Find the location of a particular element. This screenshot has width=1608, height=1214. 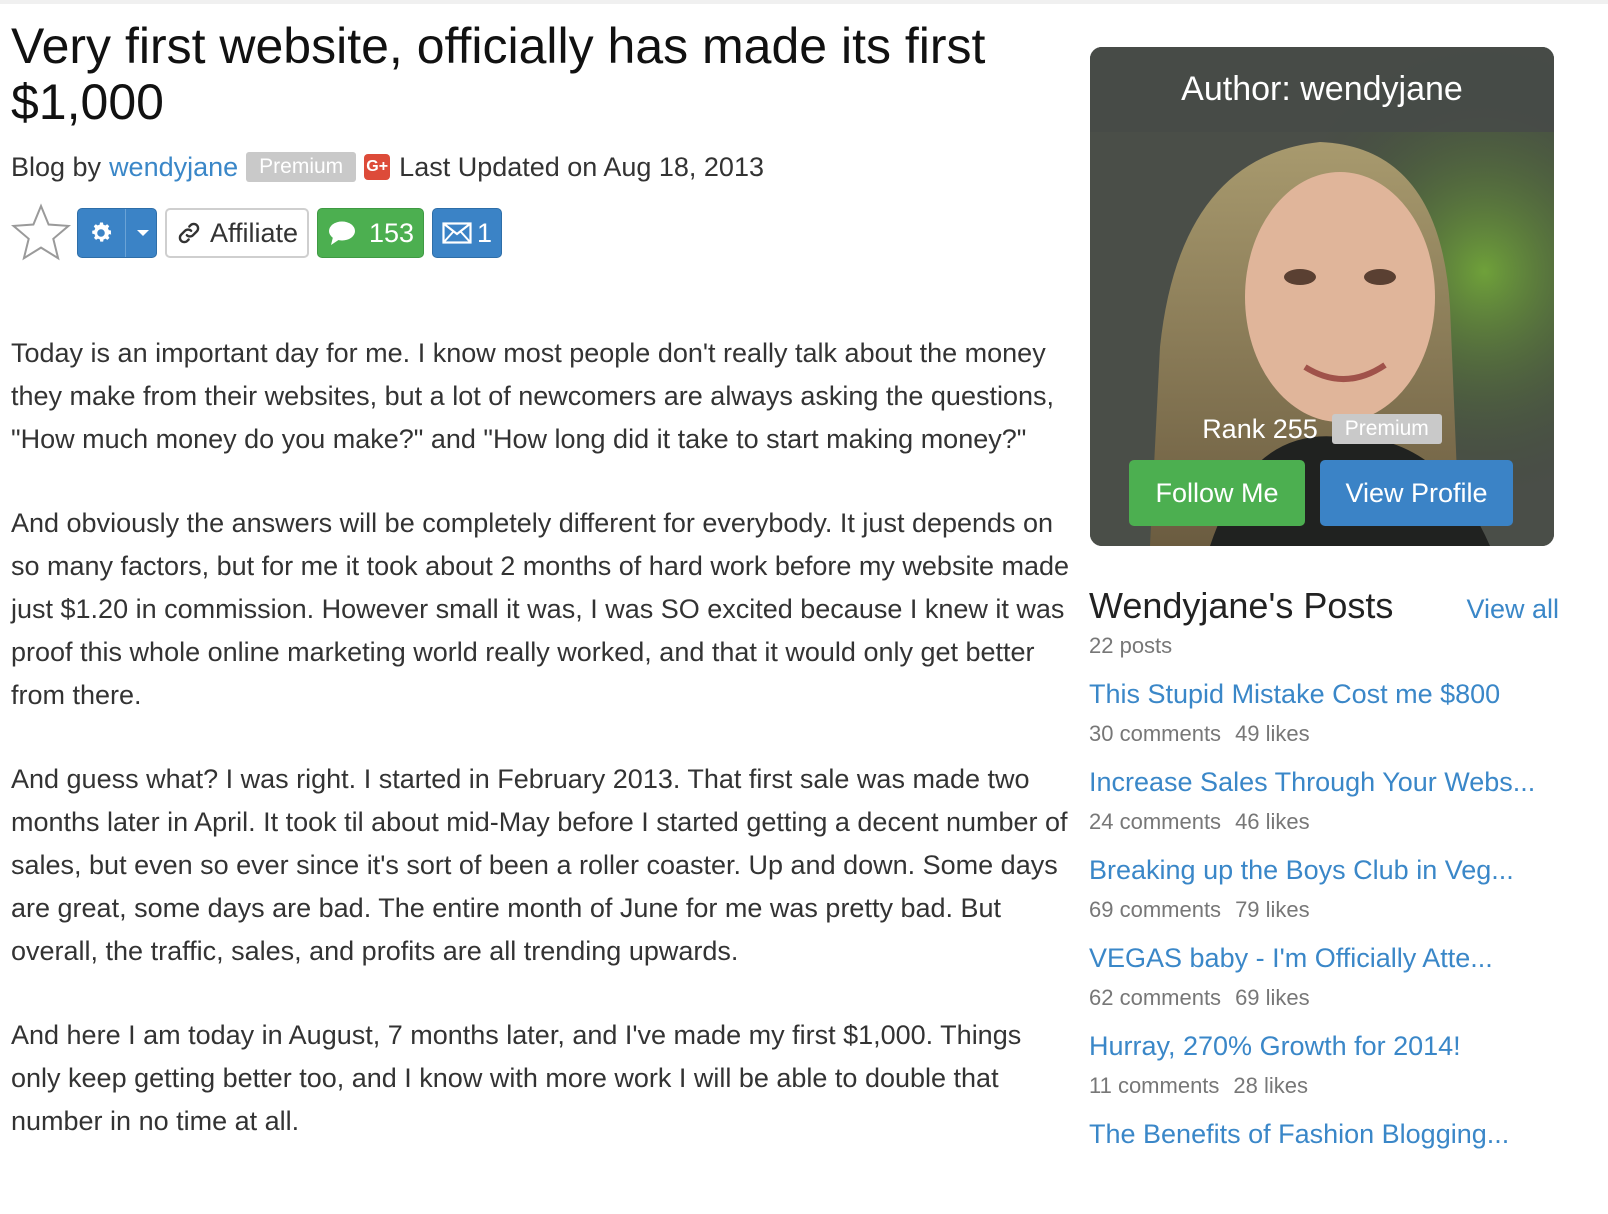

link-icon is located at coordinates (189, 233).